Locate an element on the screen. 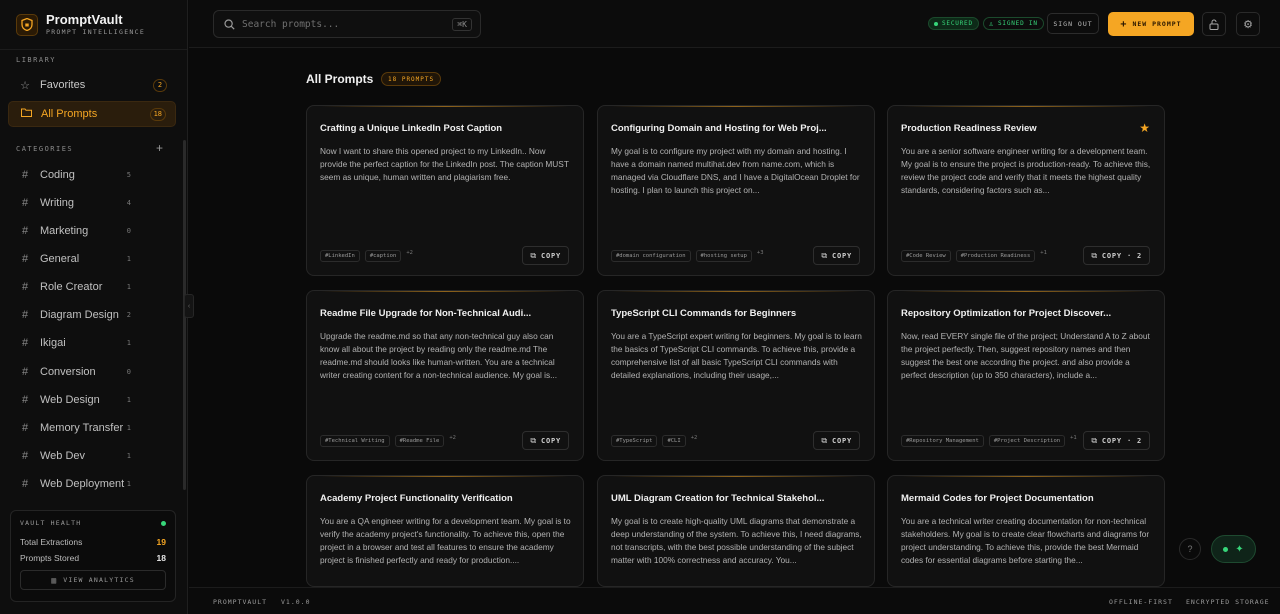  tag-chip: #CLI is located at coordinates (674, 441).